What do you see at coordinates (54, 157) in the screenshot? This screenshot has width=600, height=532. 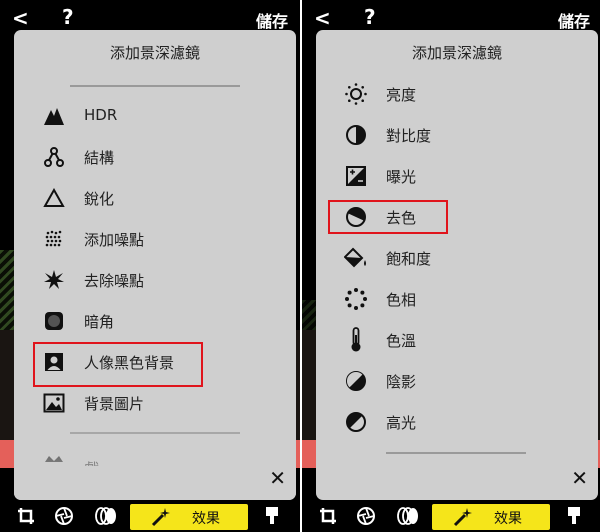 I see `structure-icon` at bounding box center [54, 157].